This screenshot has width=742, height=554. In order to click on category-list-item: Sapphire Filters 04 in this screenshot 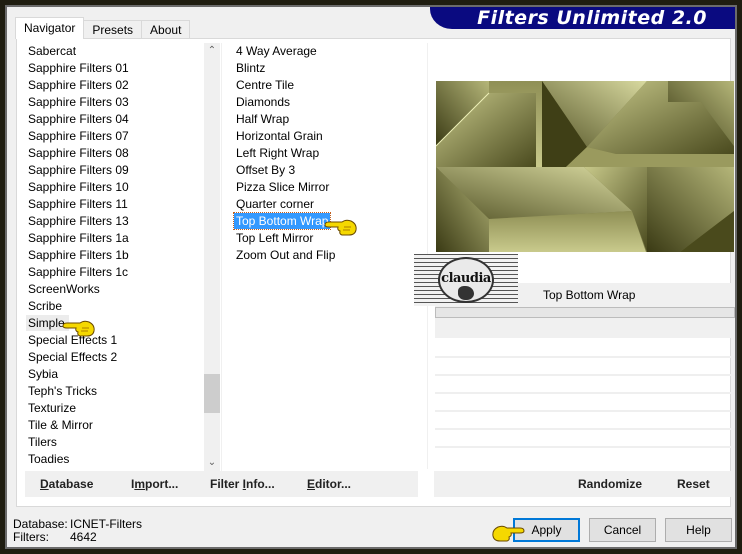, I will do `click(111, 119)`.